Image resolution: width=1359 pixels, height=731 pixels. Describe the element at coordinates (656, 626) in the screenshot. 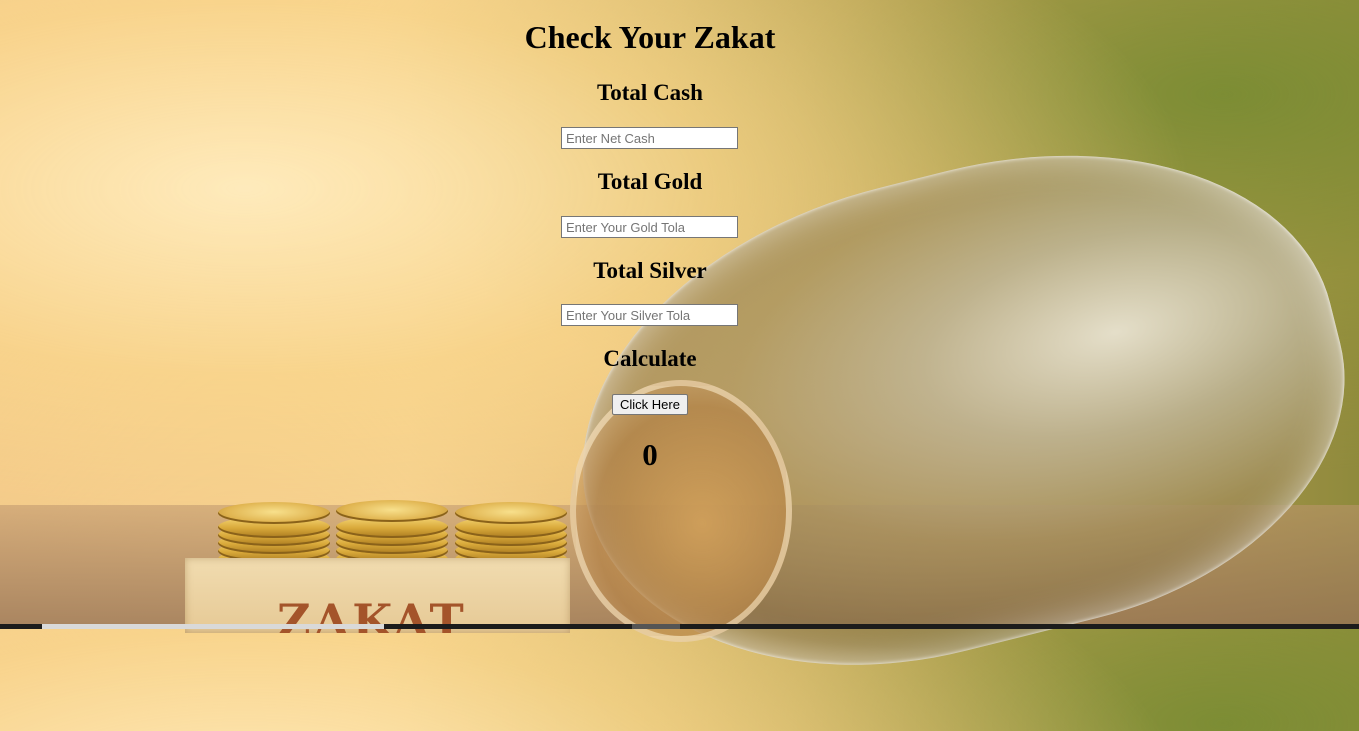

I see `scrollbar-segment` at that location.